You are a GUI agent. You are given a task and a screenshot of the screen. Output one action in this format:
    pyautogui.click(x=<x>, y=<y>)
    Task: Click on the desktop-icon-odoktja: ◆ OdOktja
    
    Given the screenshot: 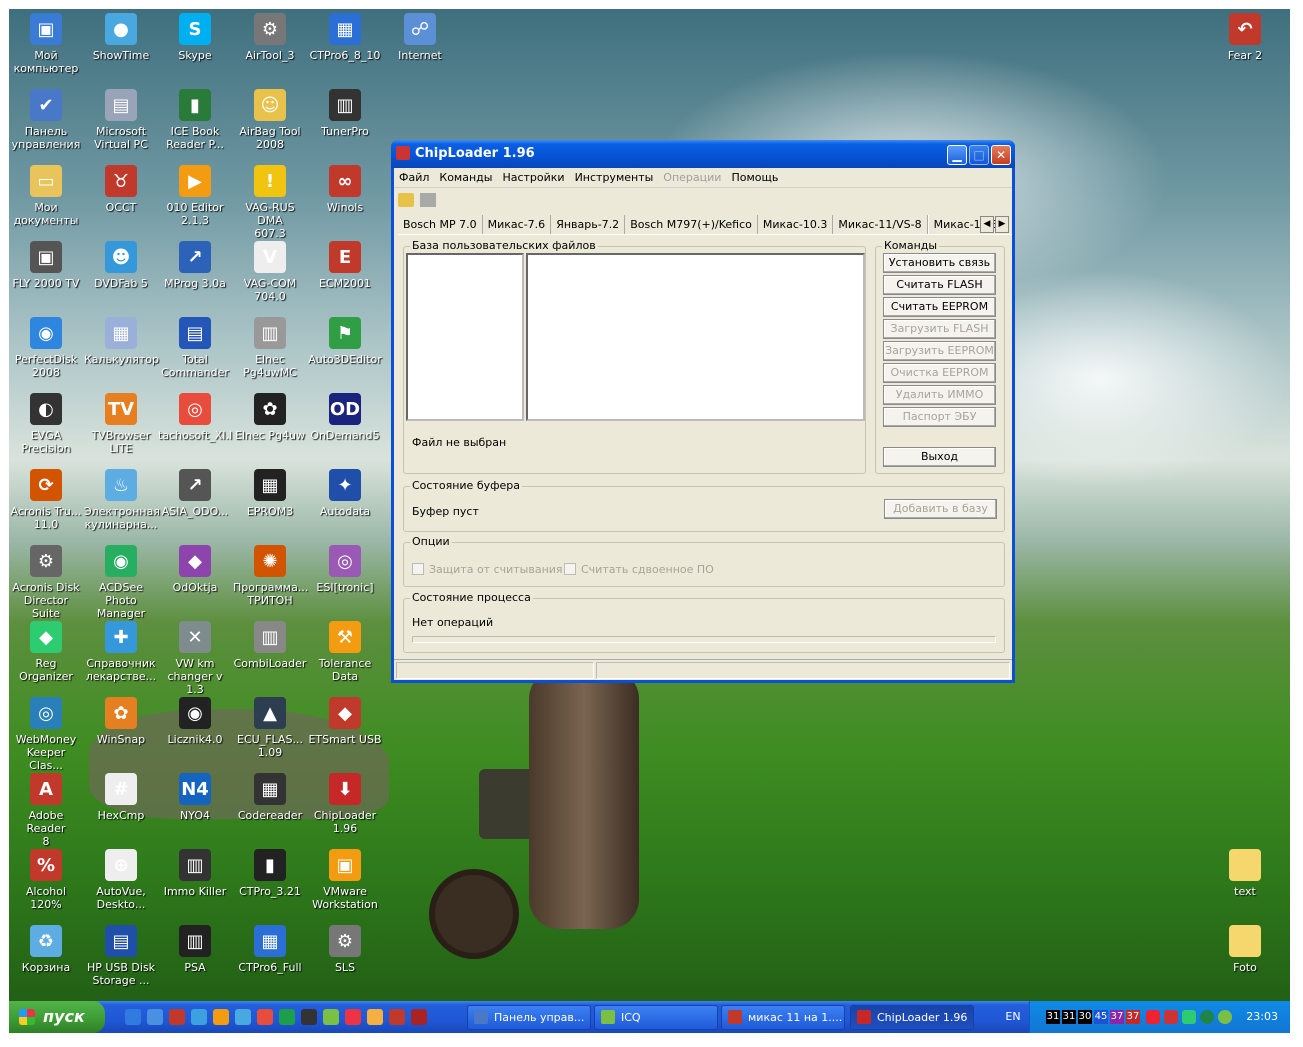 What is the action you would take?
    pyautogui.click(x=195, y=569)
    